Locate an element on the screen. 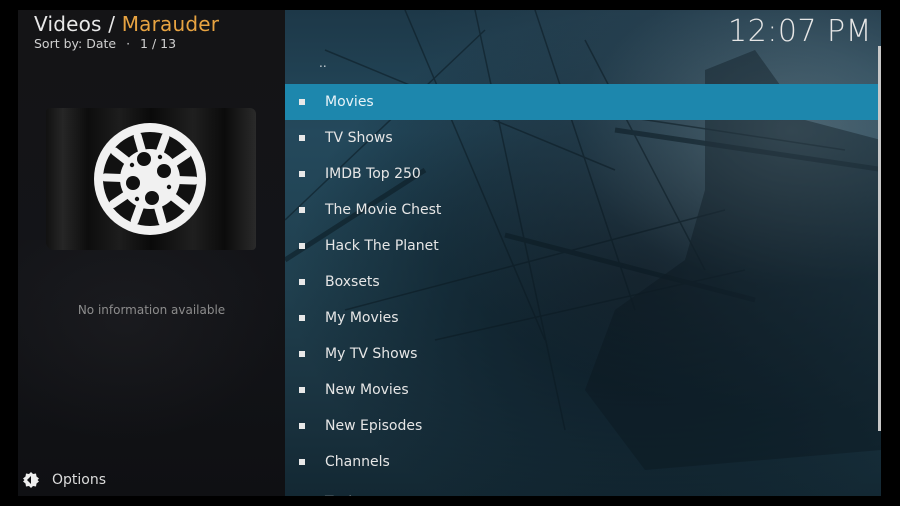 The image size is (900, 506). list-item-tv-shows: TV Shows is located at coordinates (581, 138).